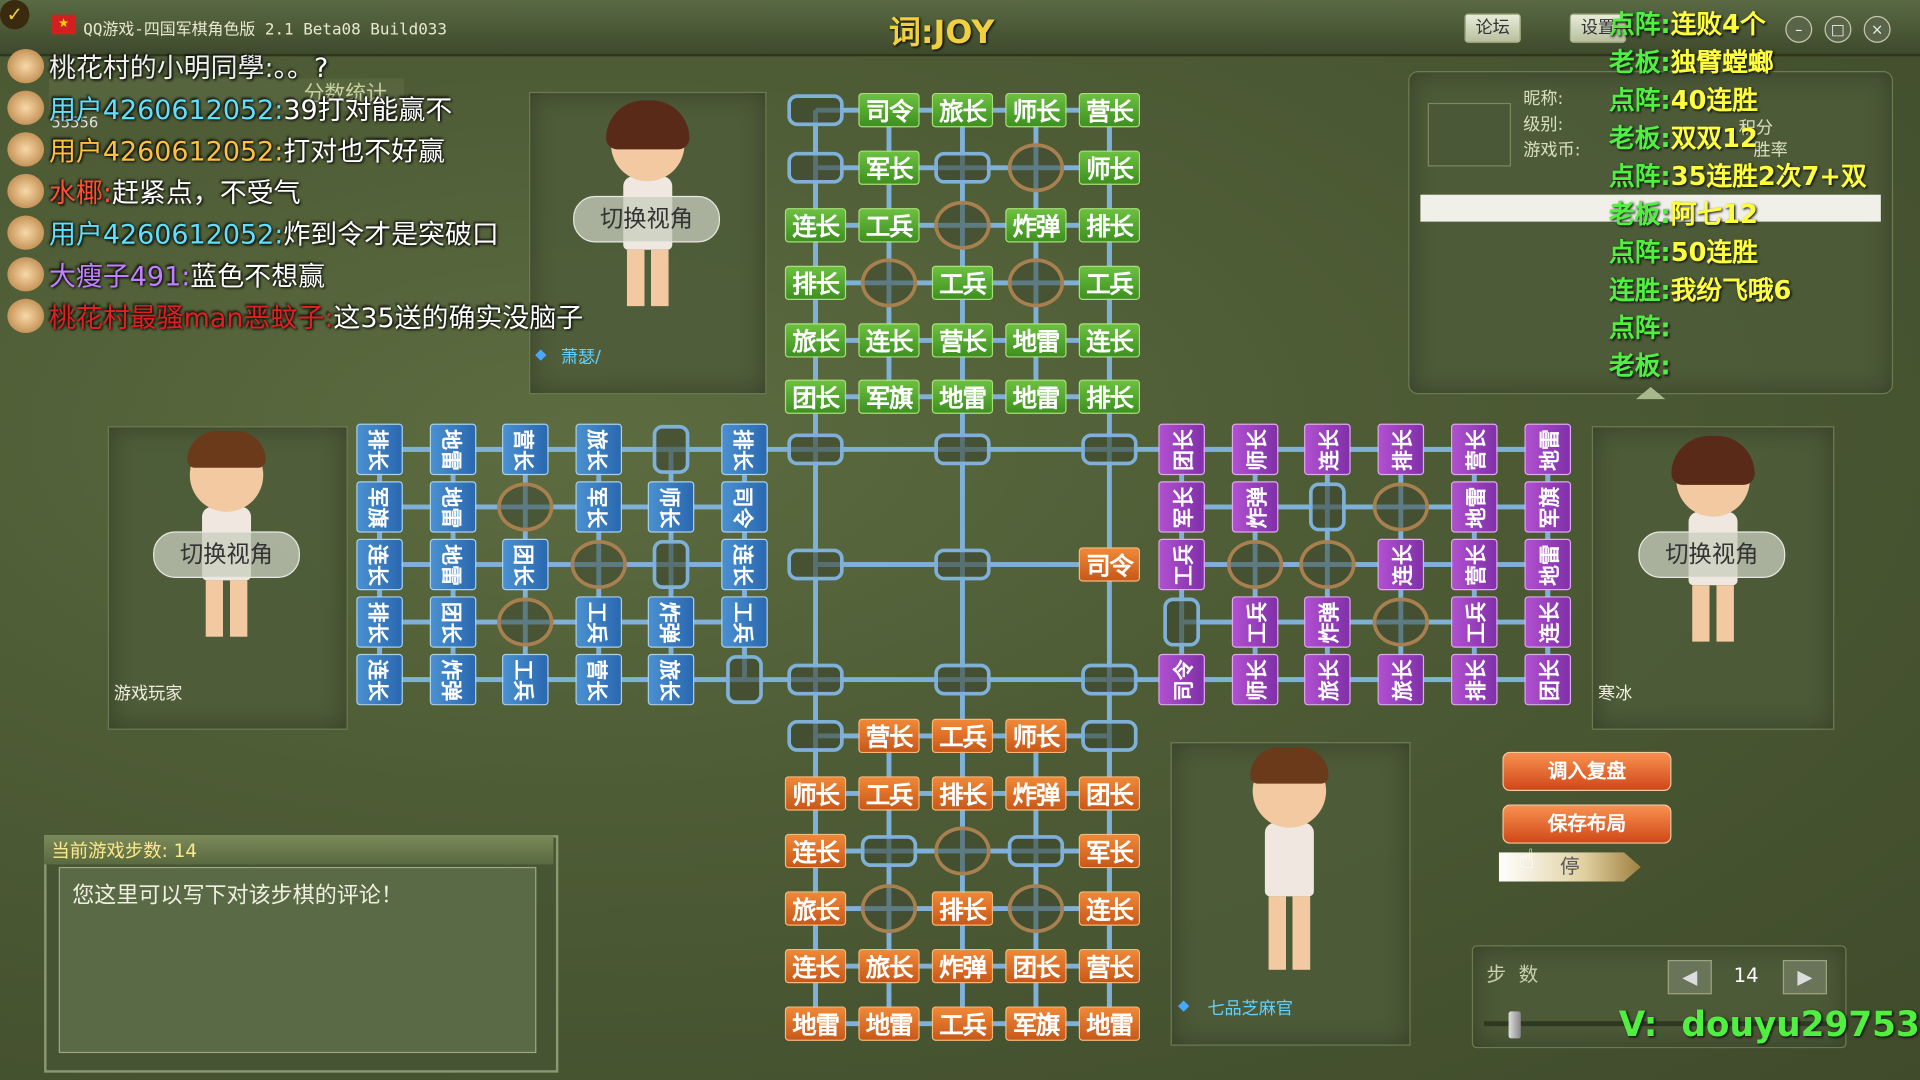 This screenshot has height=1080, width=1920. I want to click on piece-blue: 营长, so click(599, 679).